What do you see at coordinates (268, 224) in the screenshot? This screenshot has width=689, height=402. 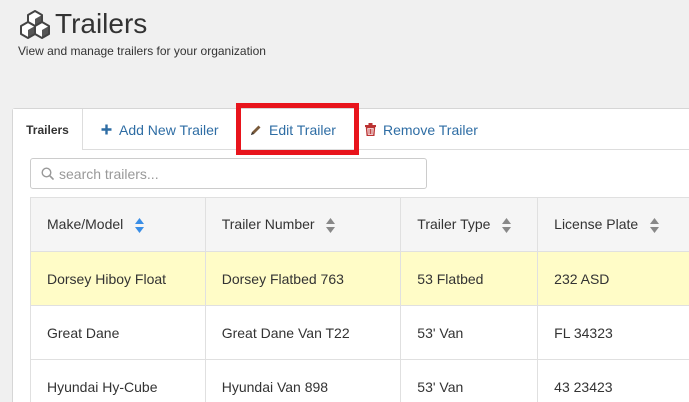 I see `column-label: Trailer Number` at bounding box center [268, 224].